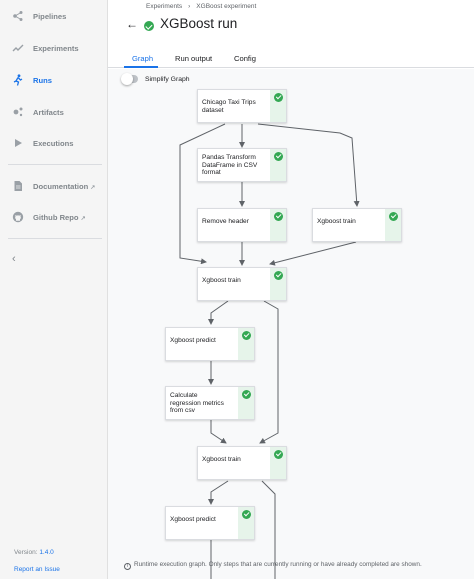  Describe the element at coordinates (54, 81) in the screenshot. I see `sidebar-item-runs: Runs` at that location.